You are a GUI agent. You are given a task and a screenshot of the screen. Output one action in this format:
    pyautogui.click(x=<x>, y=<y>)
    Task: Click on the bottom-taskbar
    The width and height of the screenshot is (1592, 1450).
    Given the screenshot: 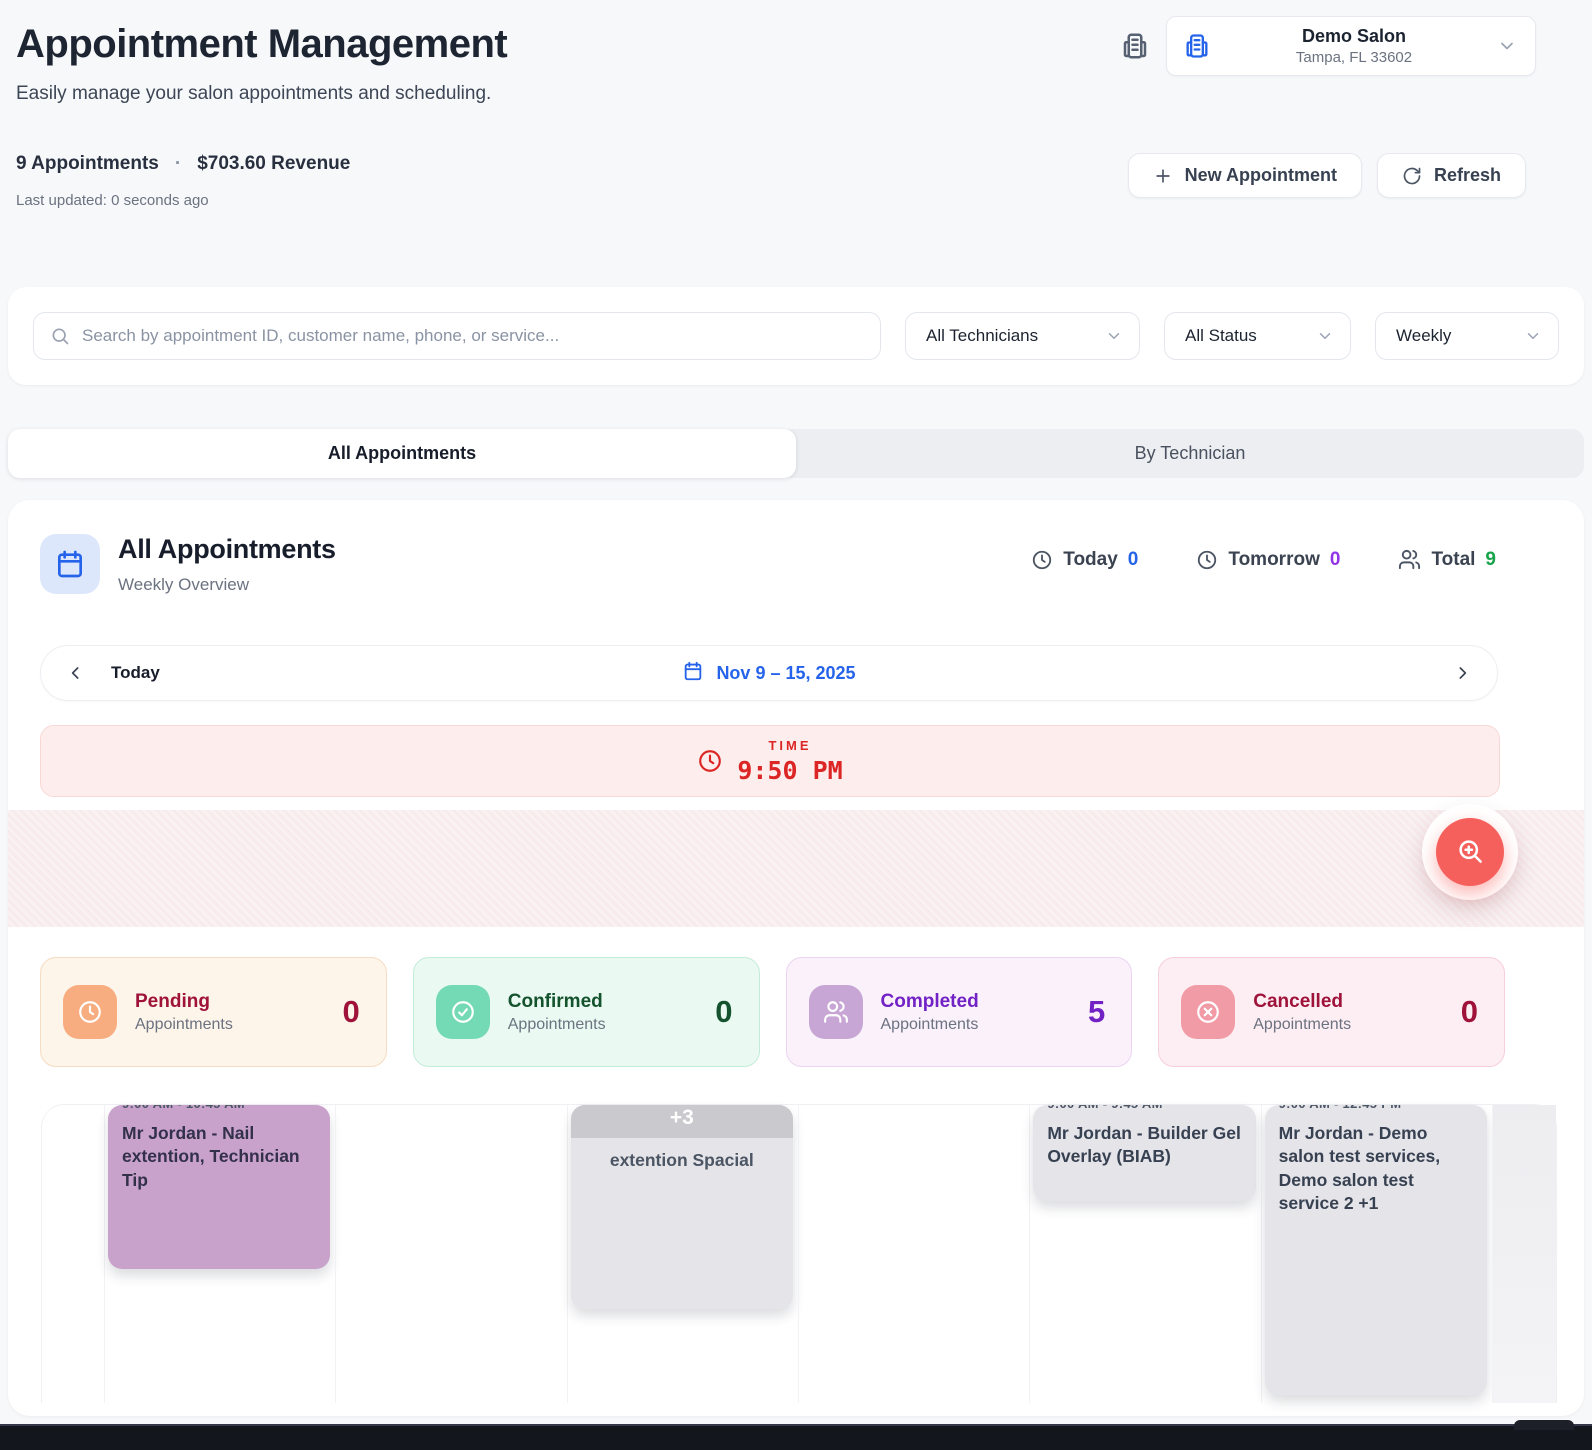 What is the action you would take?
    pyautogui.click(x=796, y=1435)
    